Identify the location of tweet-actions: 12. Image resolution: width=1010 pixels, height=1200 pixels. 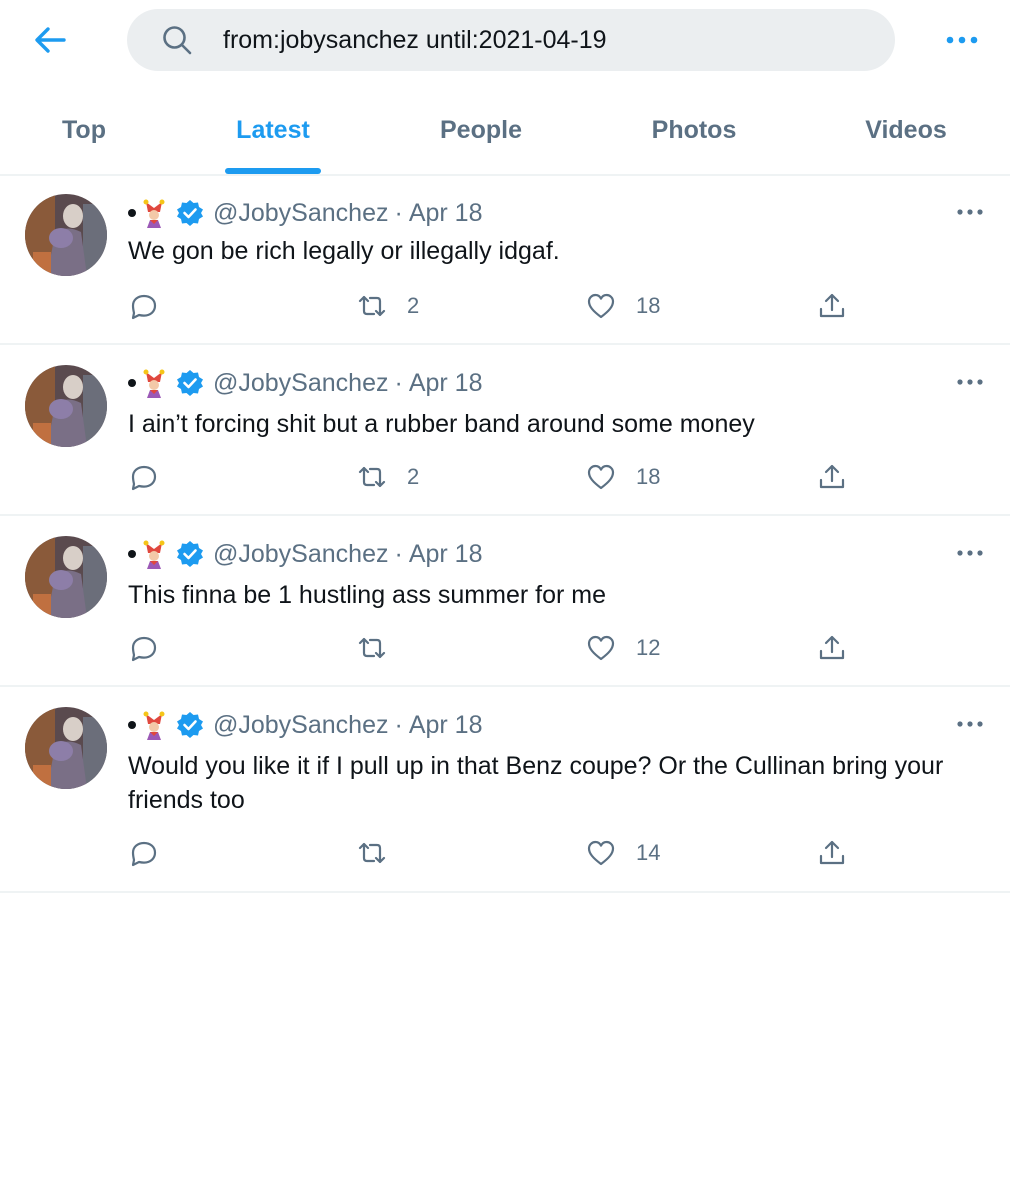
(505, 648).